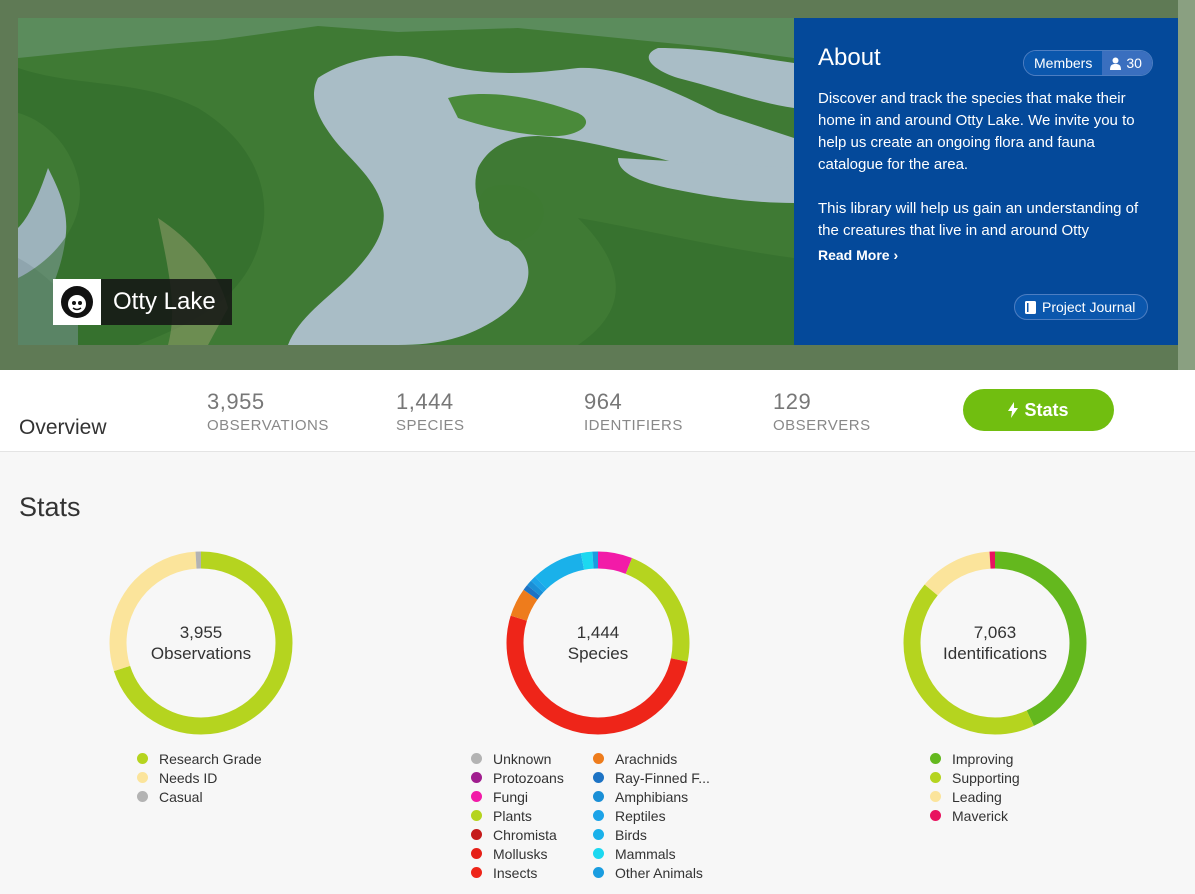 The width and height of the screenshot is (1195, 894). I want to click on legend-item-chromista: Chromista, so click(532, 834).